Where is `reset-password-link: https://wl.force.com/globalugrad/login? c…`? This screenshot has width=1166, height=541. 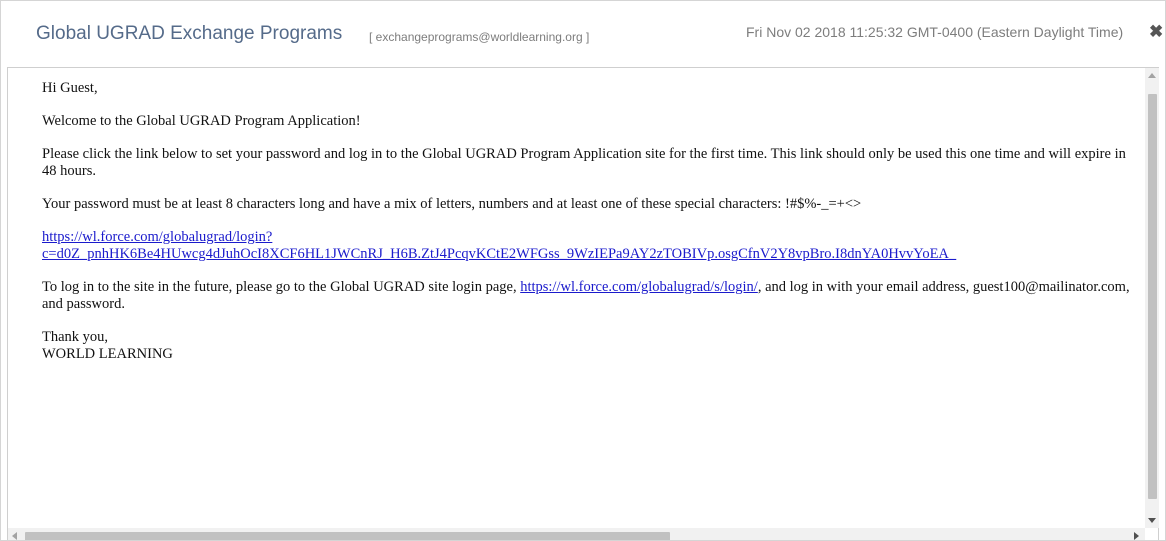
reset-password-link: https://wl.force.com/globalugrad/login? c… is located at coordinates (499, 245).